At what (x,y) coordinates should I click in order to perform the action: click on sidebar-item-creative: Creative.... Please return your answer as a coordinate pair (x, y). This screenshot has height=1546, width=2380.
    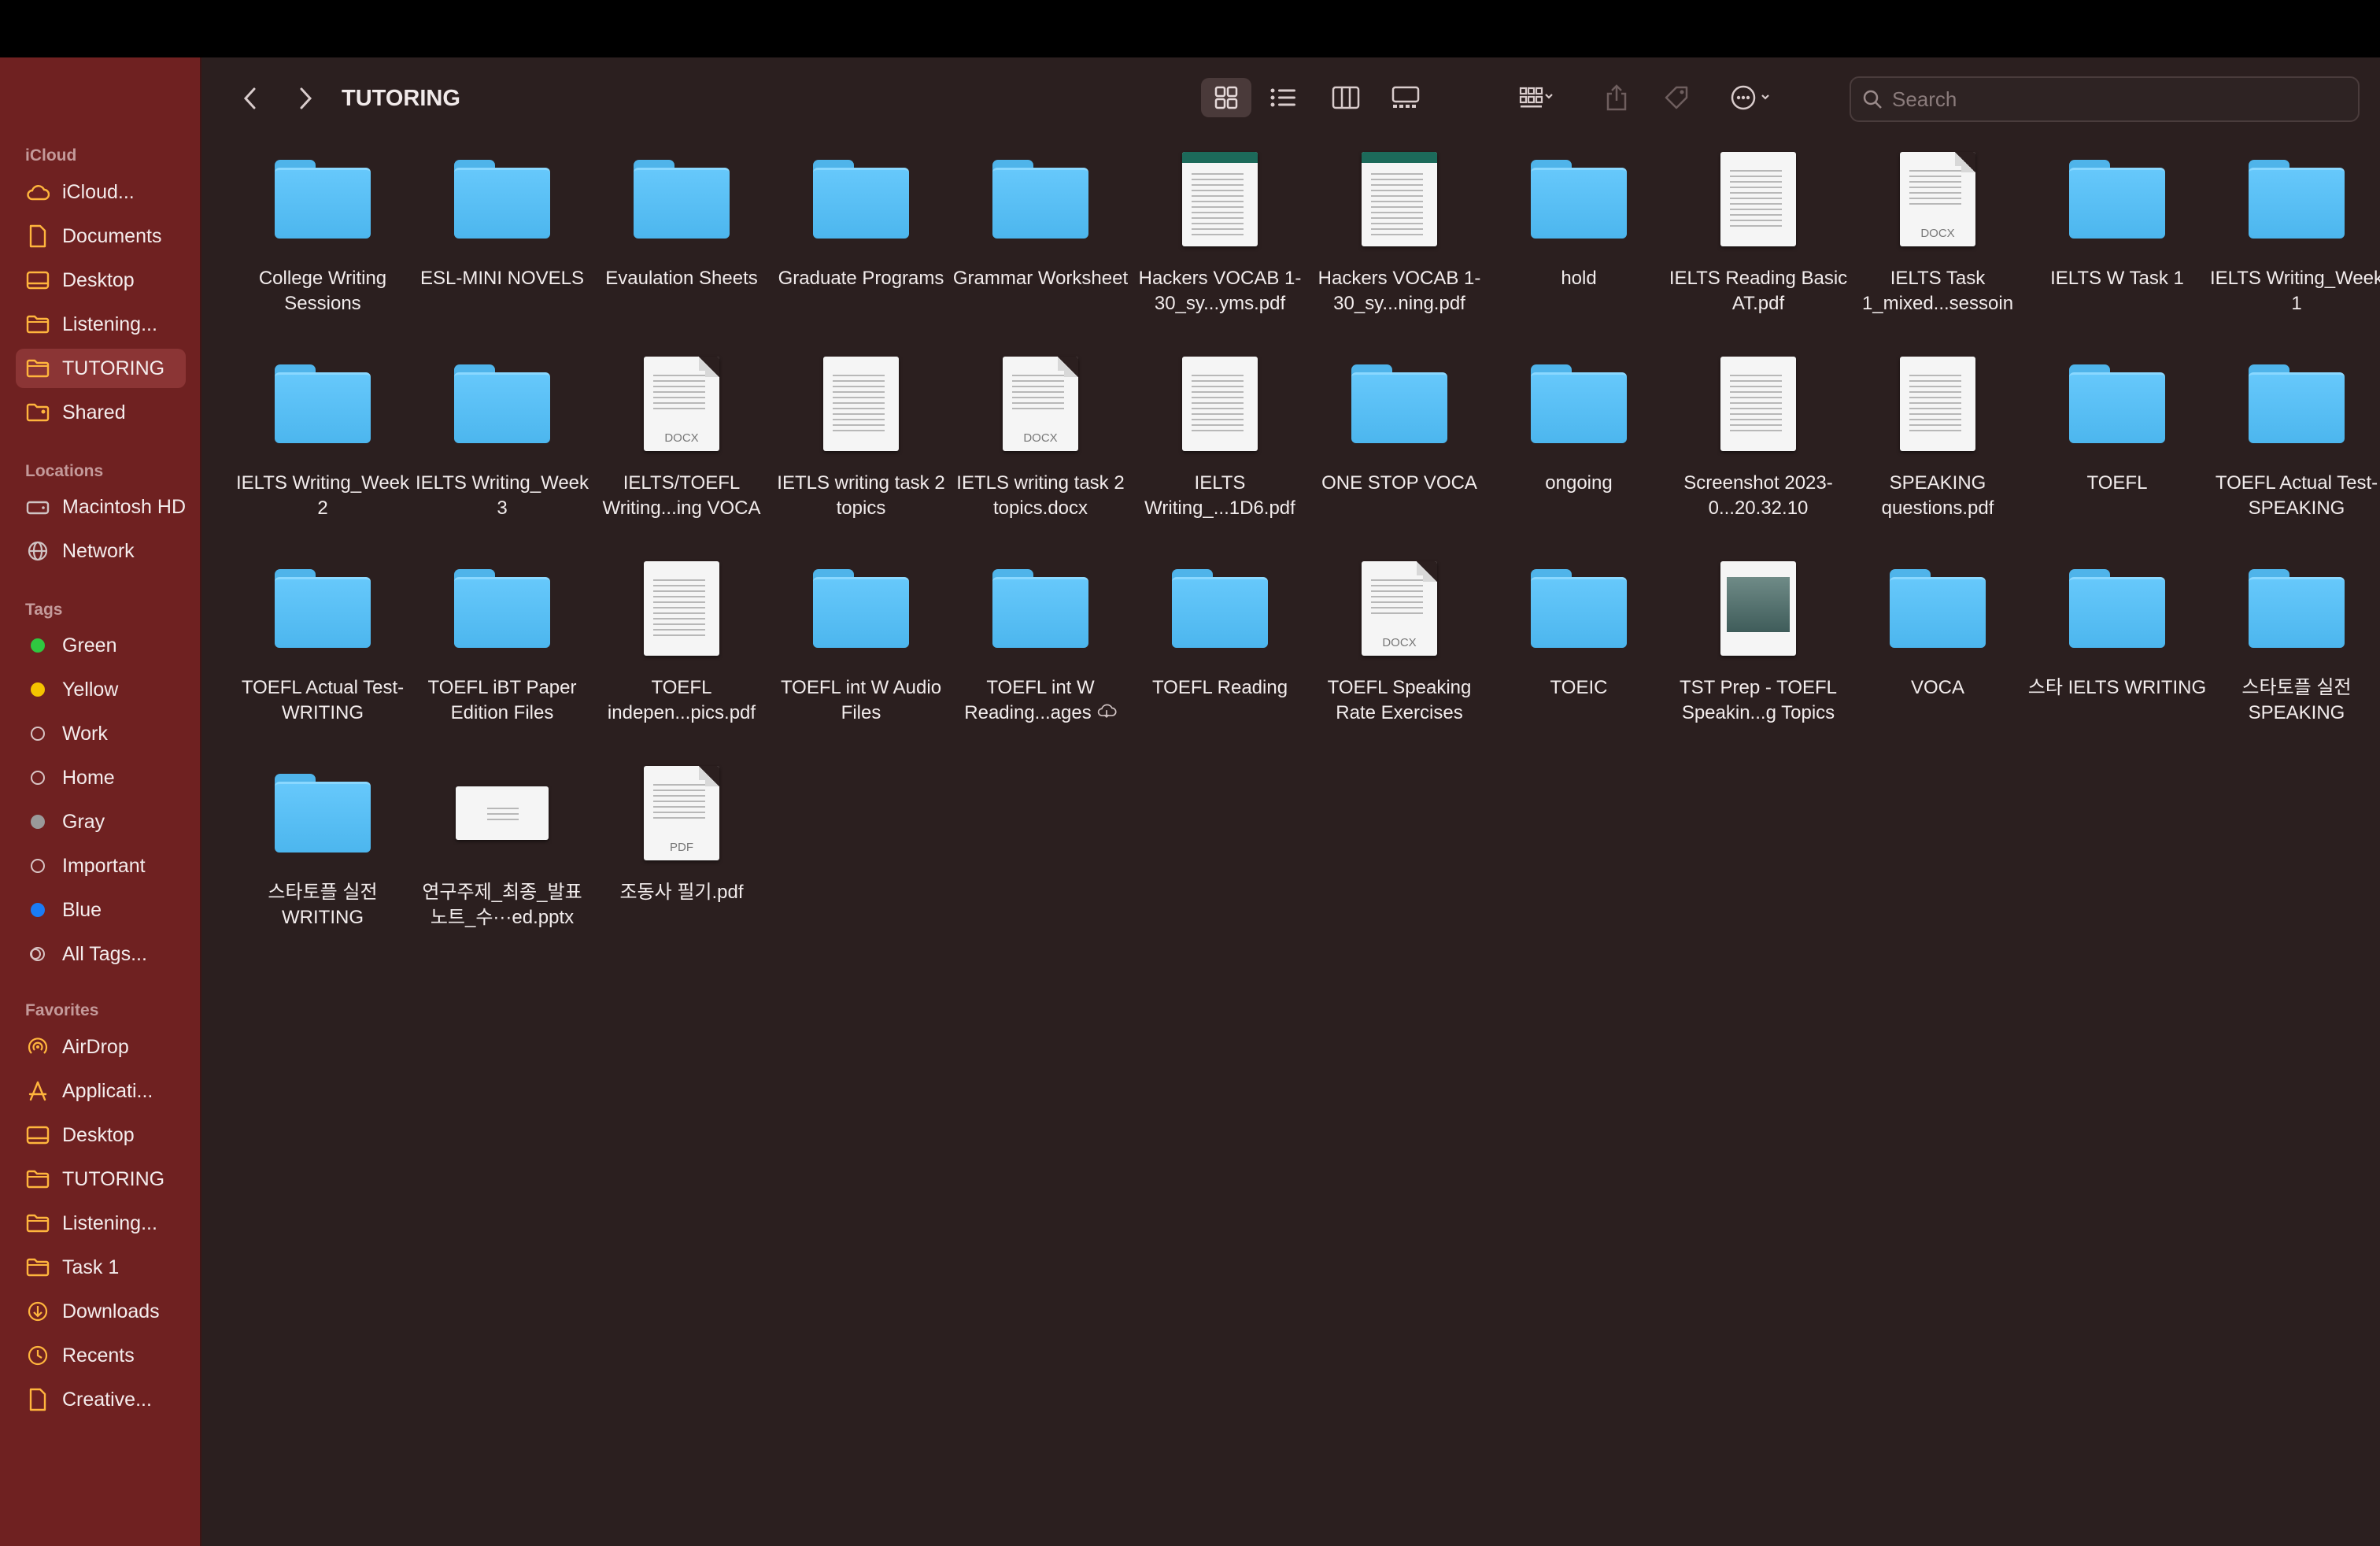
    Looking at the image, I should click on (101, 1399).